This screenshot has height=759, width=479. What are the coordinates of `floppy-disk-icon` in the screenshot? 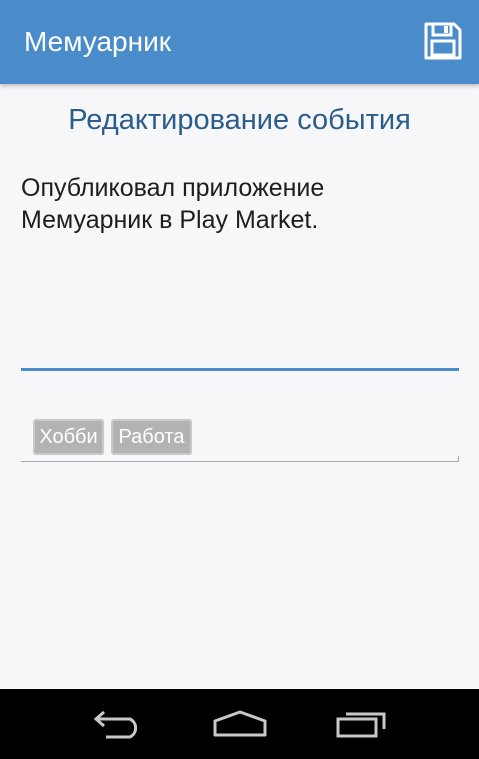 It's located at (443, 41).